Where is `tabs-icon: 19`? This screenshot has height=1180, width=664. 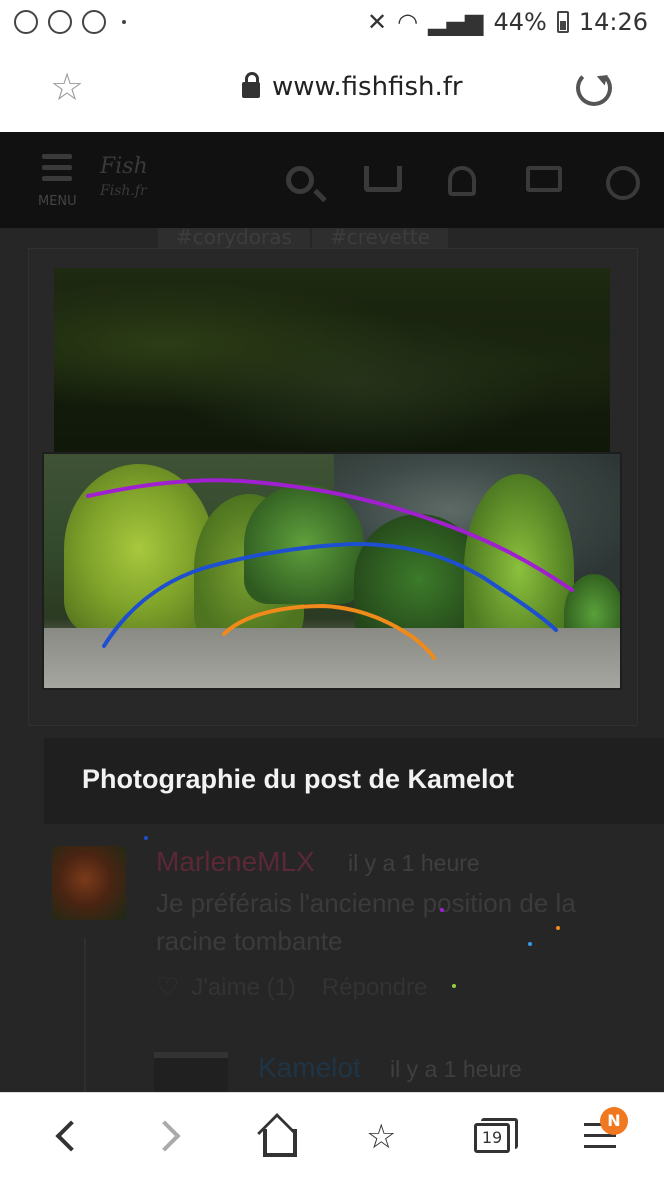
tabs-icon: 19 is located at coordinates (496, 1135).